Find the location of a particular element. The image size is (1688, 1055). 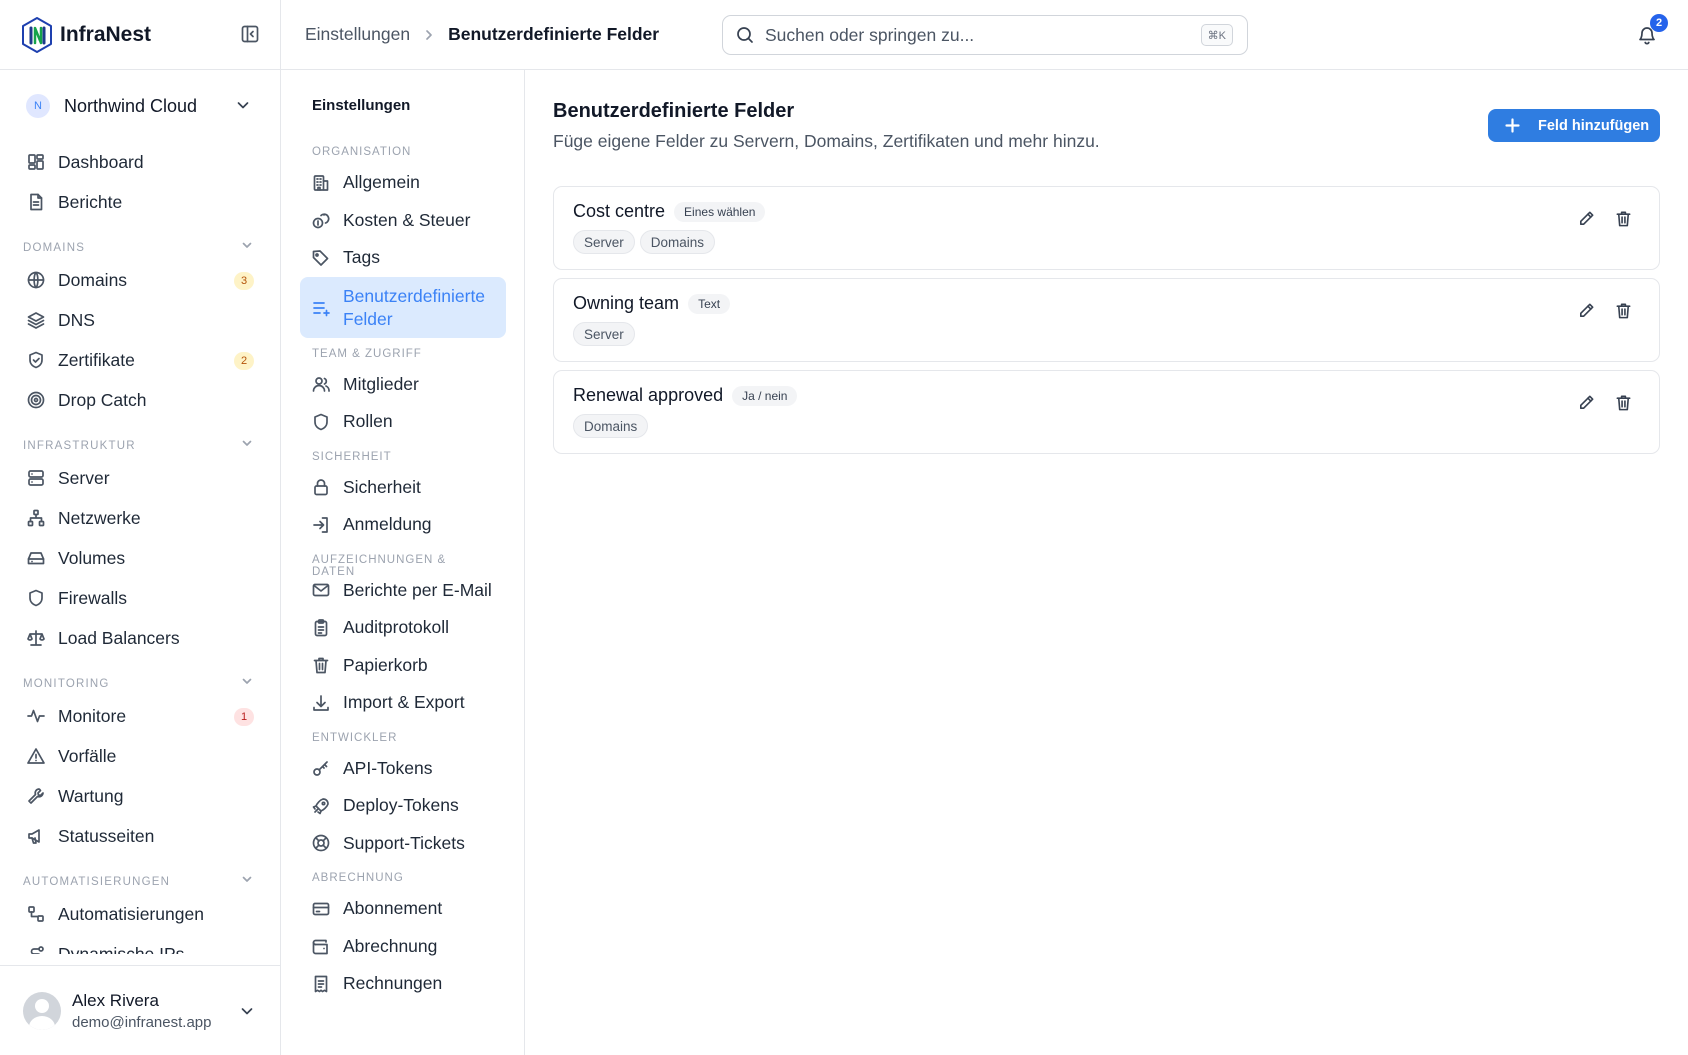

field-type-badge: Eines wählen is located at coordinates (720, 211).